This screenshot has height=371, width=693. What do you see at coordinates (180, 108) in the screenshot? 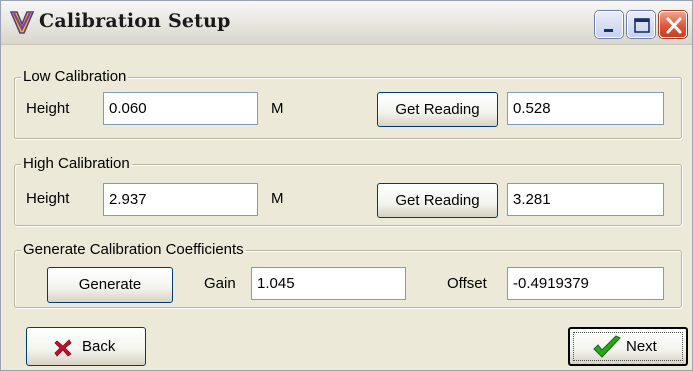
I see `low-height-input: 0.060` at bounding box center [180, 108].